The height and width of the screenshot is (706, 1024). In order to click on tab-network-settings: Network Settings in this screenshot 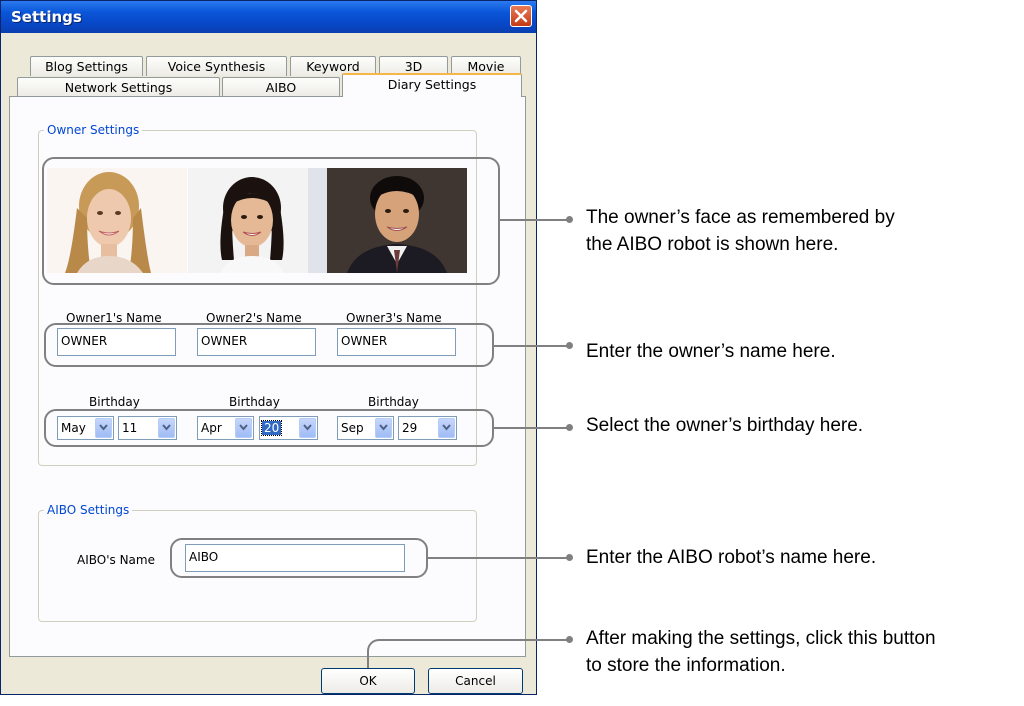, I will do `click(118, 87)`.